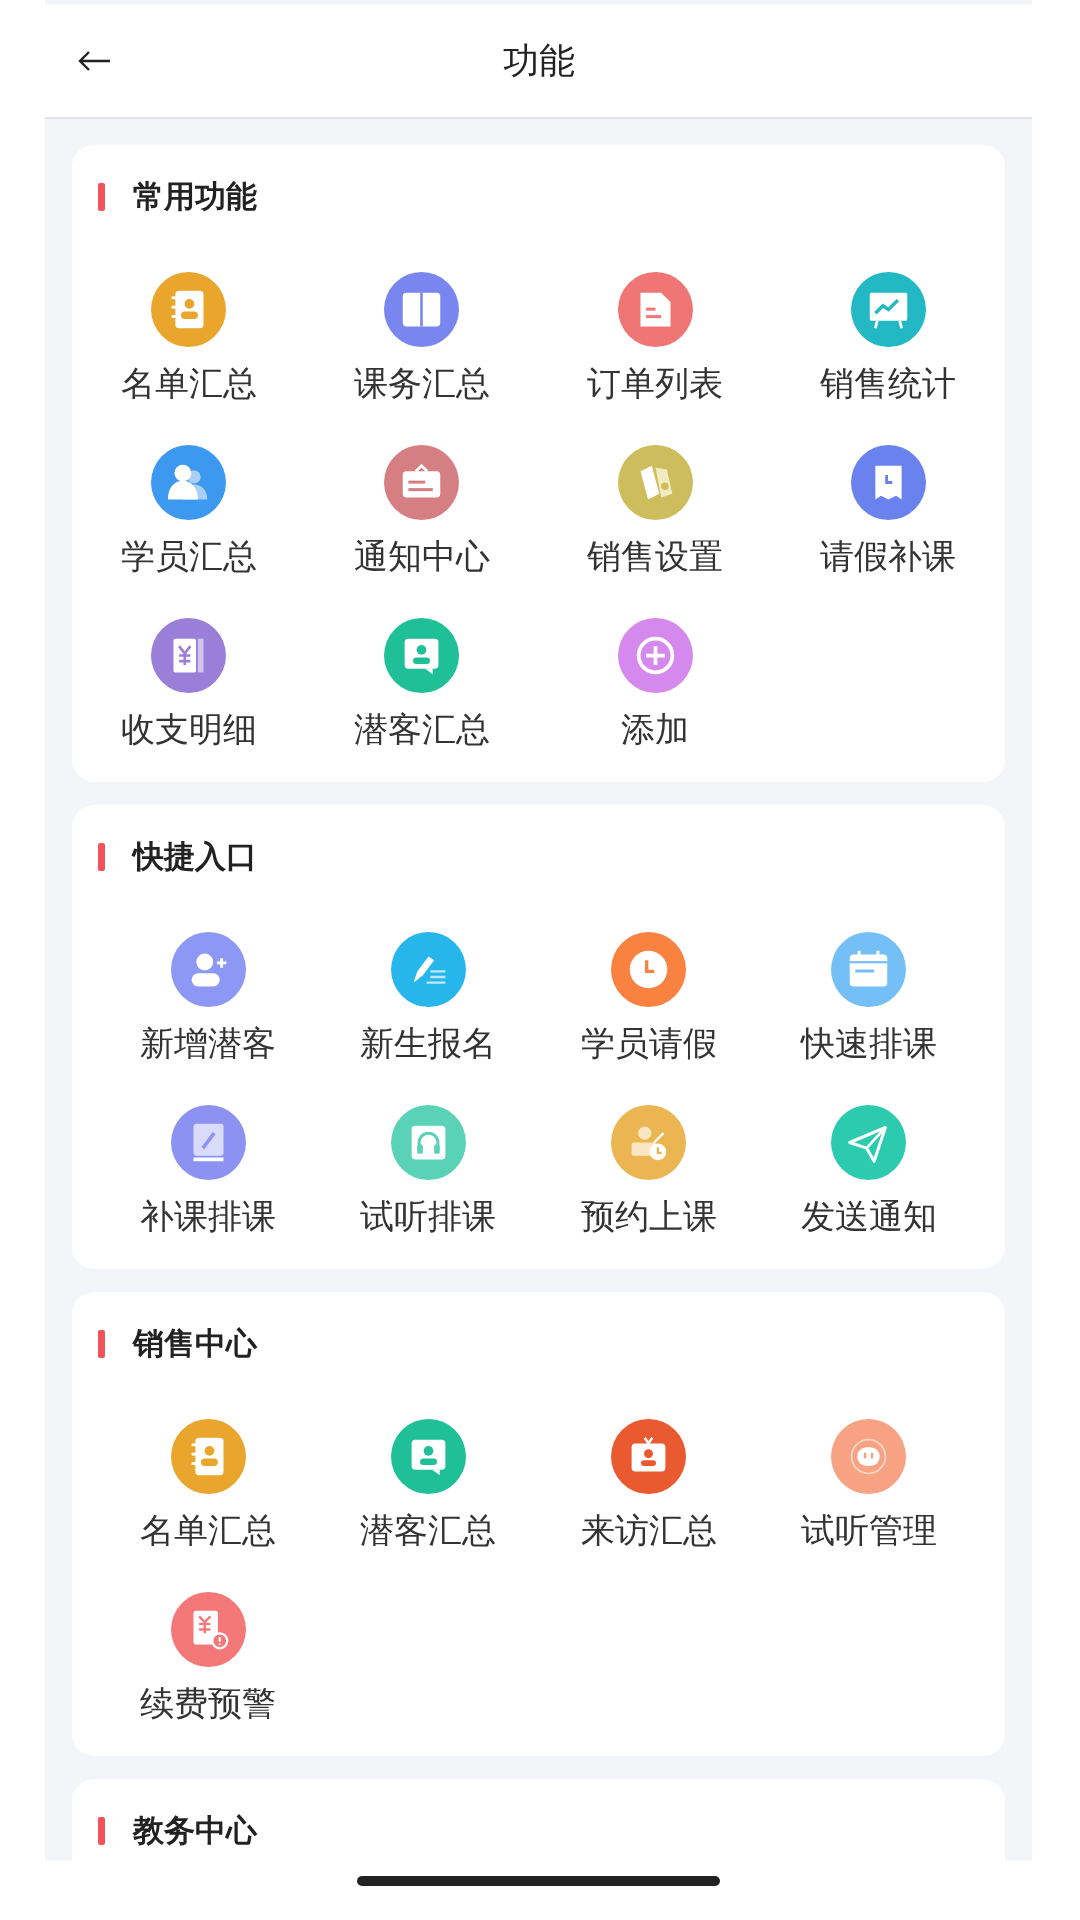 The width and height of the screenshot is (1080, 1920). Describe the element at coordinates (189, 683) in the screenshot. I see `menu-item: 收支明细` at that location.